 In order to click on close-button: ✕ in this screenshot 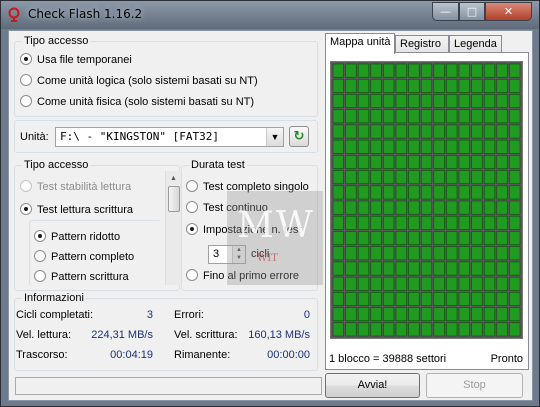, I will do `click(508, 11)`.